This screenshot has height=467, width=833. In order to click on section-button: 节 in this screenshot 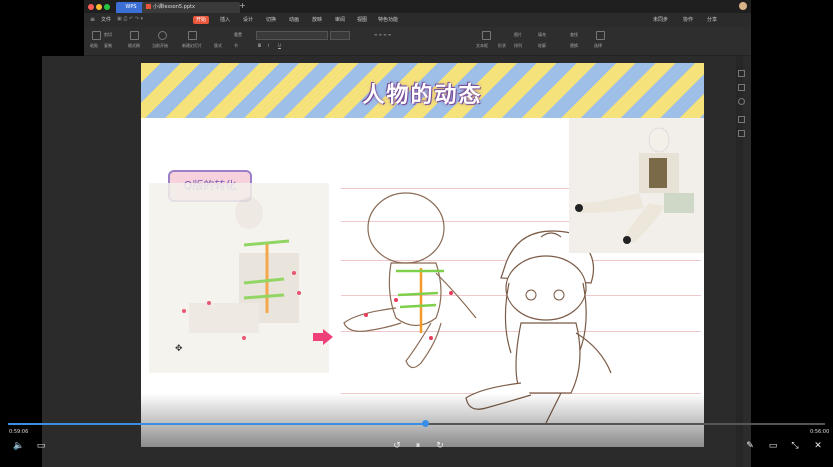, I will do `click(236, 46)`.